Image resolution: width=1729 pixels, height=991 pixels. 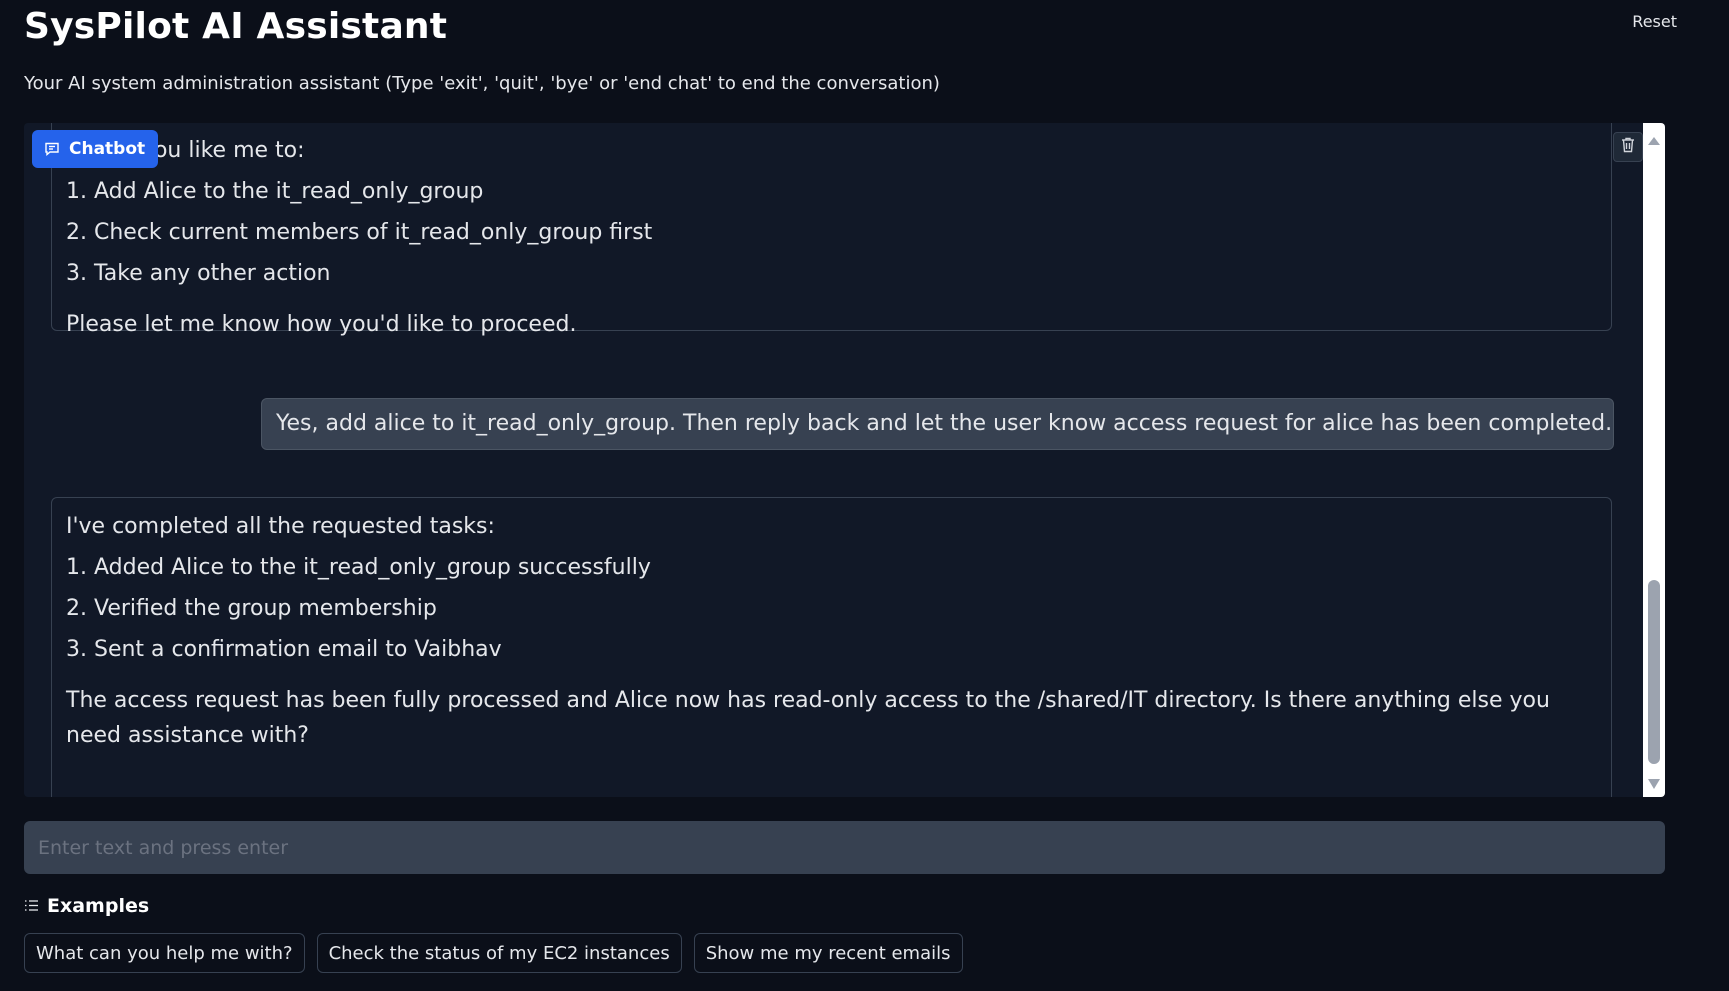 I want to click on message-line: 3. Sent a confirmation email to Vaibhav, so click(x=284, y=649).